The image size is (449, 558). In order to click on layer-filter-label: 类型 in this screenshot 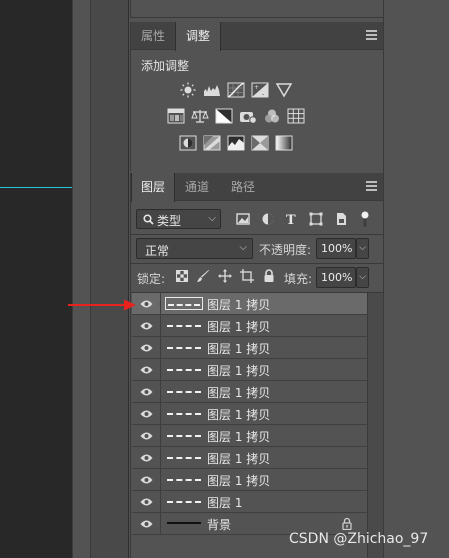, I will do `click(169, 221)`.